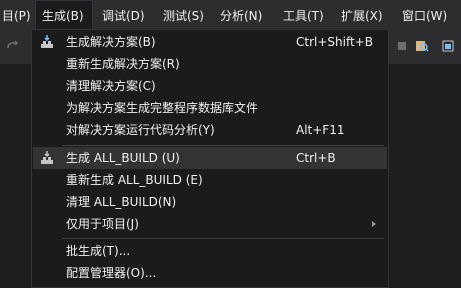  Describe the element at coordinates (102, 224) in the screenshot. I see `menu-item-label: 仅用于项目(J)` at that location.